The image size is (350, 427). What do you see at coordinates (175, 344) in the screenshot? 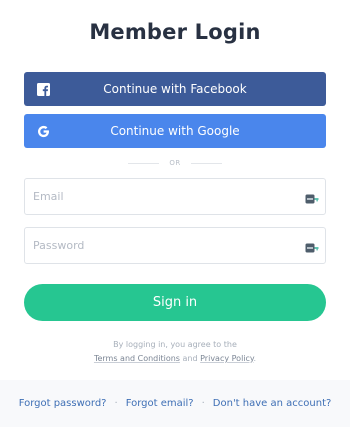
I see `legal-line-1: By logging in, you agree to the` at bounding box center [175, 344].